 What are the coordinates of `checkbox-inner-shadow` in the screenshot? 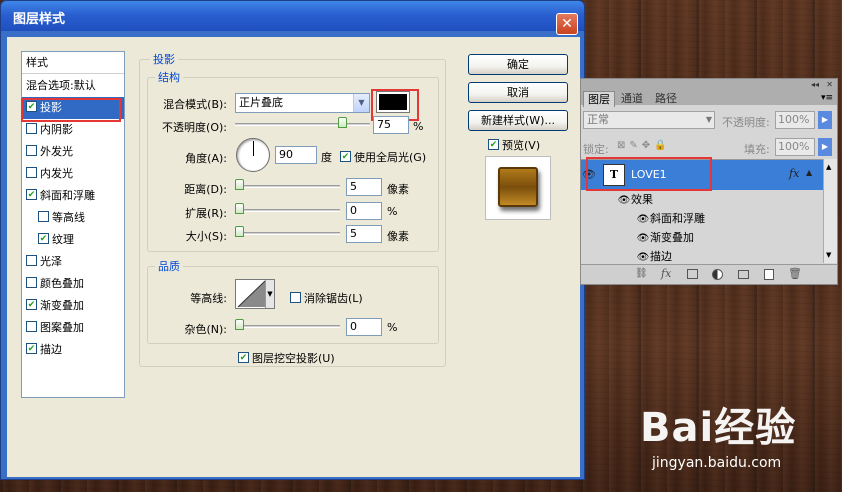 It's located at (31, 128).